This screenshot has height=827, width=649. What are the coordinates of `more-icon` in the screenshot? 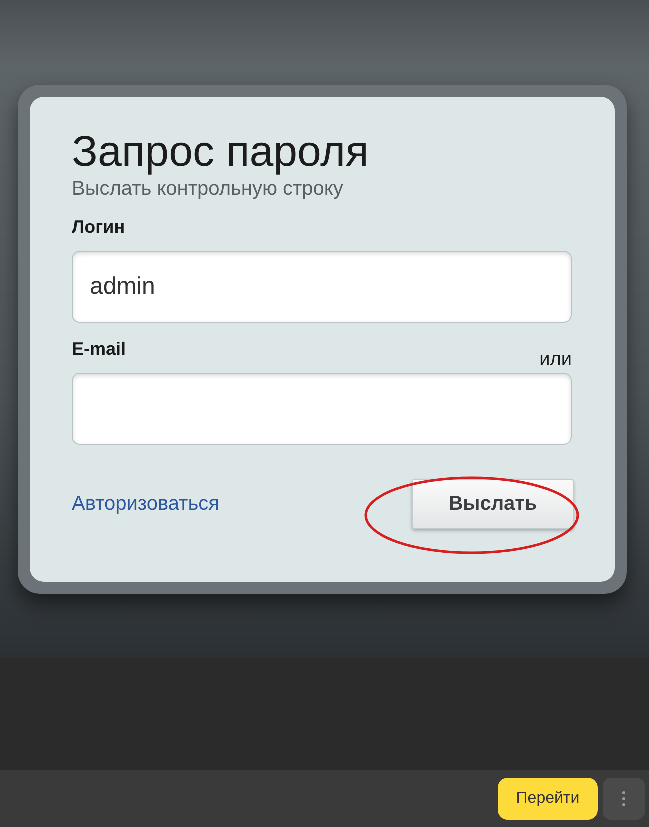 It's located at (624, 798).